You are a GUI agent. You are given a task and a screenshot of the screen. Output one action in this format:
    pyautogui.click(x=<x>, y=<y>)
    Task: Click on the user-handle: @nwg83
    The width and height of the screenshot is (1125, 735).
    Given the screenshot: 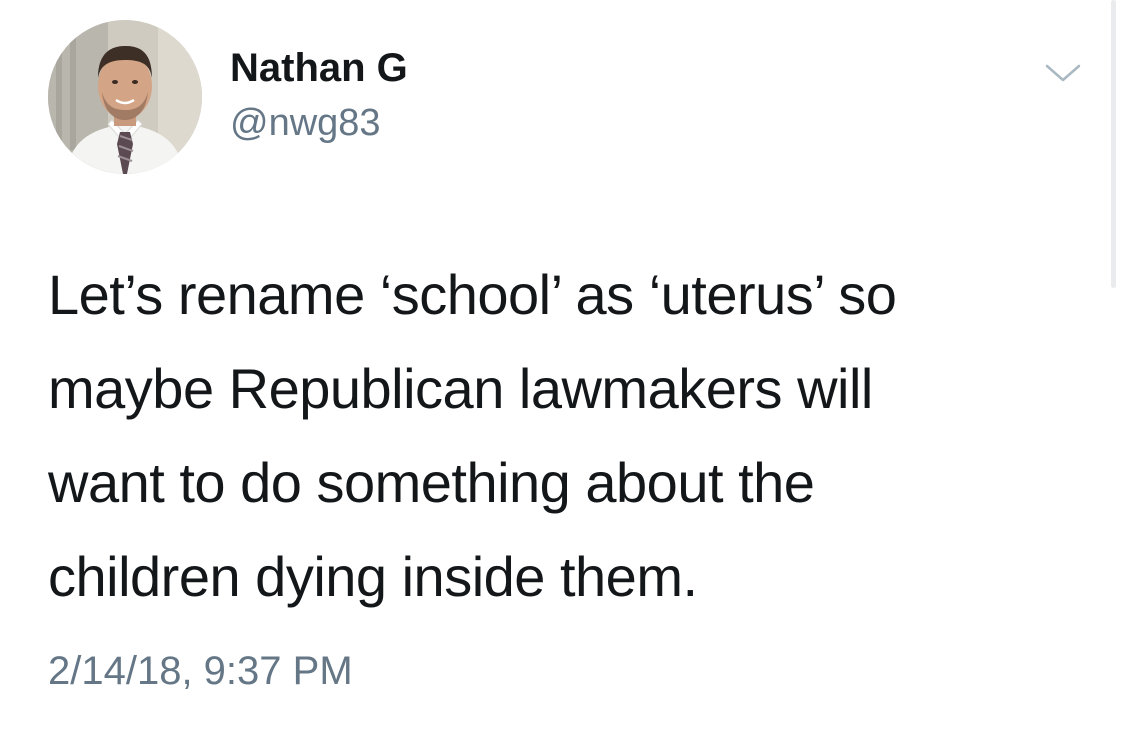 What is the action you would take?
    pyautogui.click(x=305, y=123)
    